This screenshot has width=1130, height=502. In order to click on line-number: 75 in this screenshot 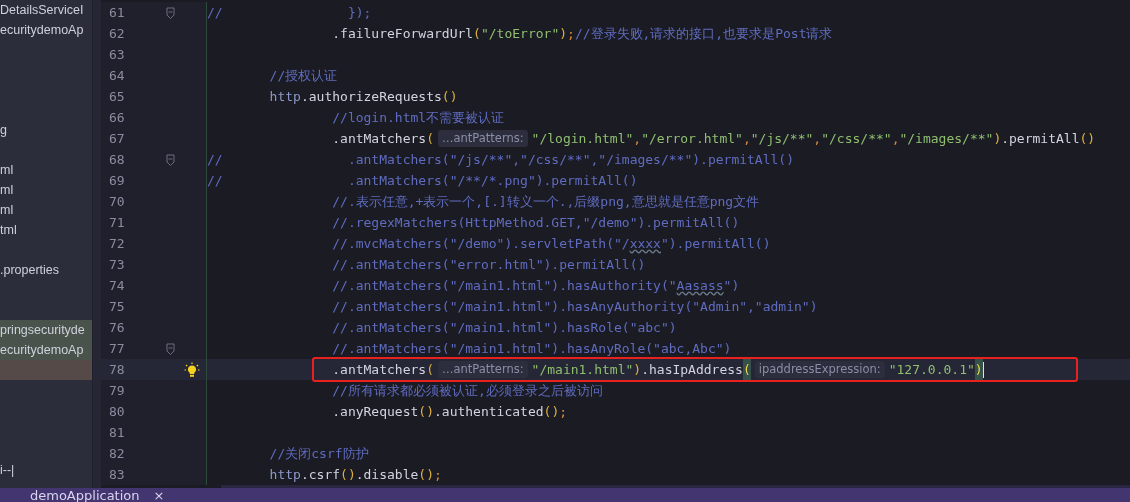, I will do `click(117, 306)`.